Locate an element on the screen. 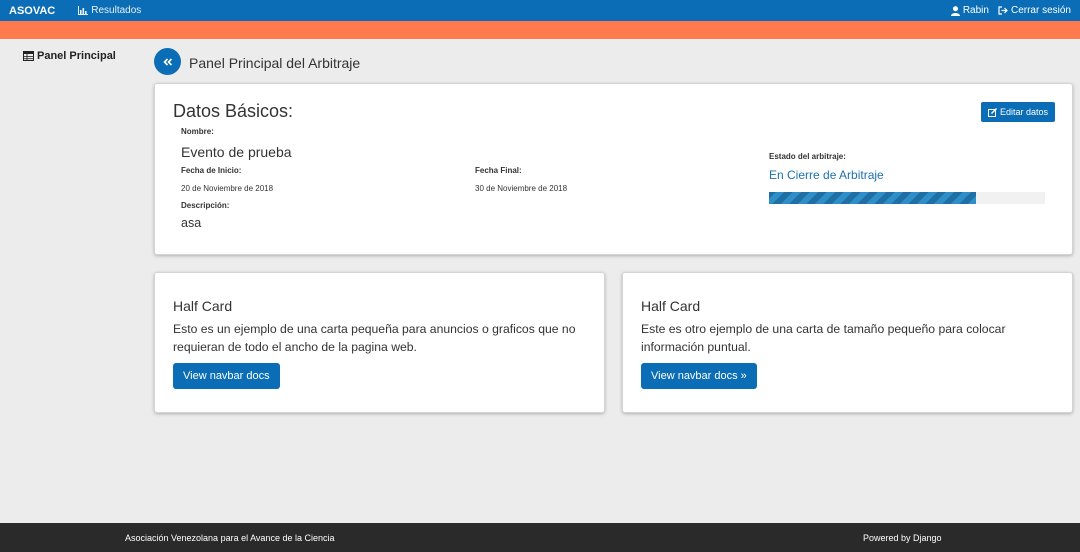 The image size is (1080, 552). description-label: Descripción: is located at coordinates (205, 205).